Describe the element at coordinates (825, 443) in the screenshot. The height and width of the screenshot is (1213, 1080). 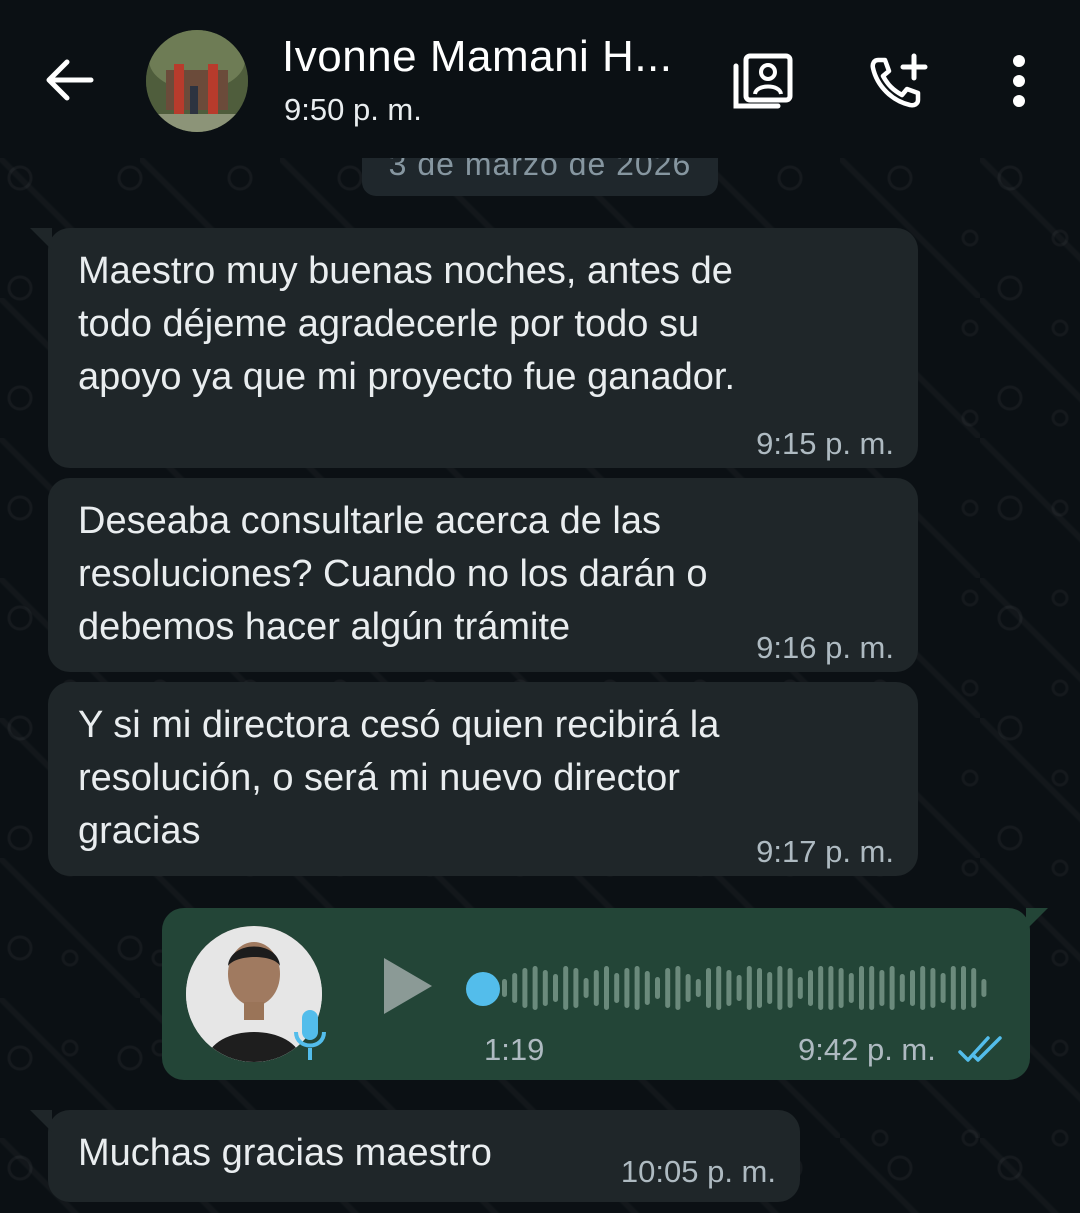
I see `message-time: 9:15 p. m.` at that location.